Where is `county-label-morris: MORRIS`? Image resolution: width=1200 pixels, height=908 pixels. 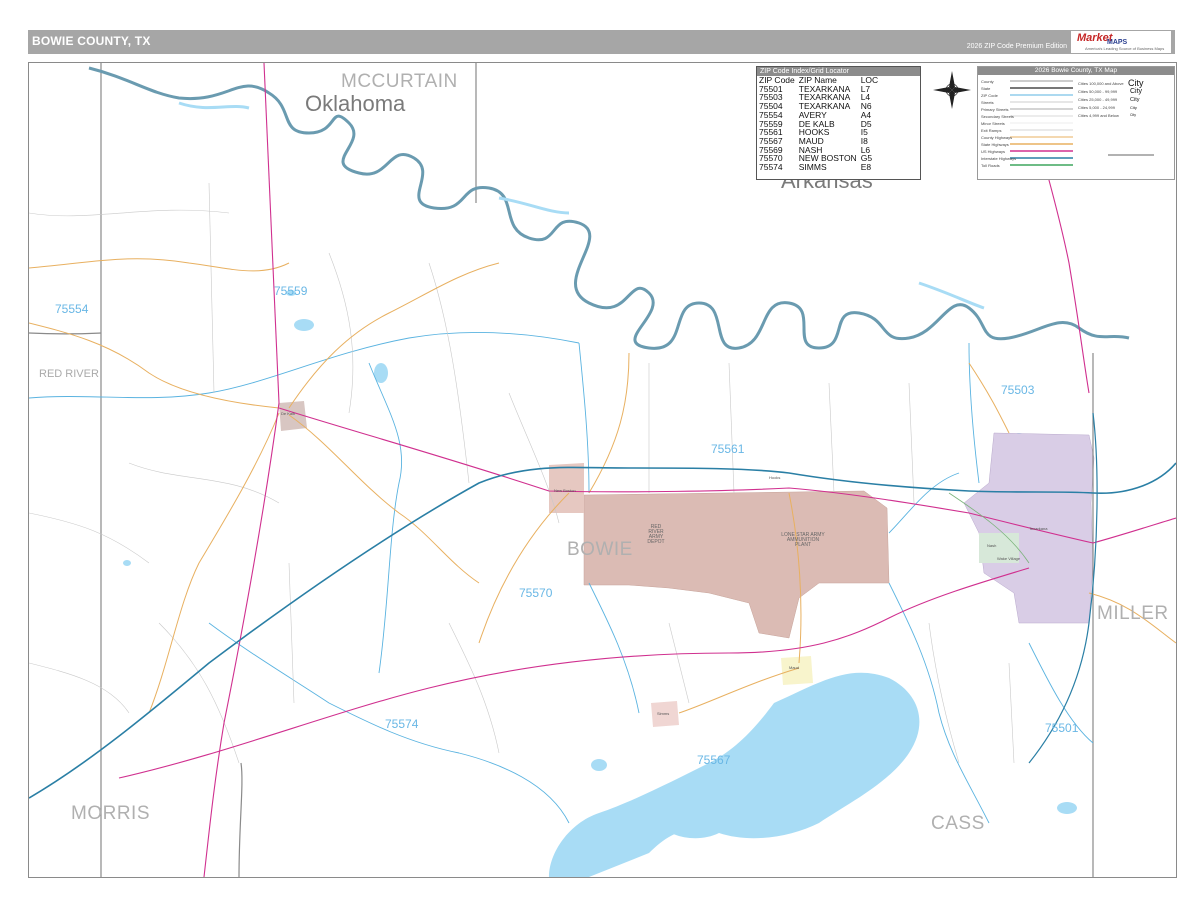 county-label-morris: MORRIS is located at coordinates (110, 813).